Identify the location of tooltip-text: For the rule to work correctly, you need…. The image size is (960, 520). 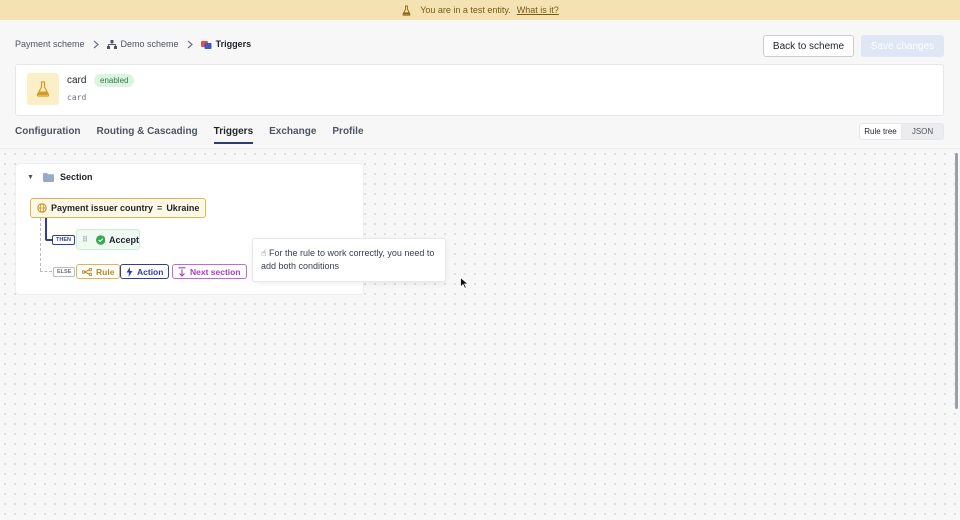
(348, 259).